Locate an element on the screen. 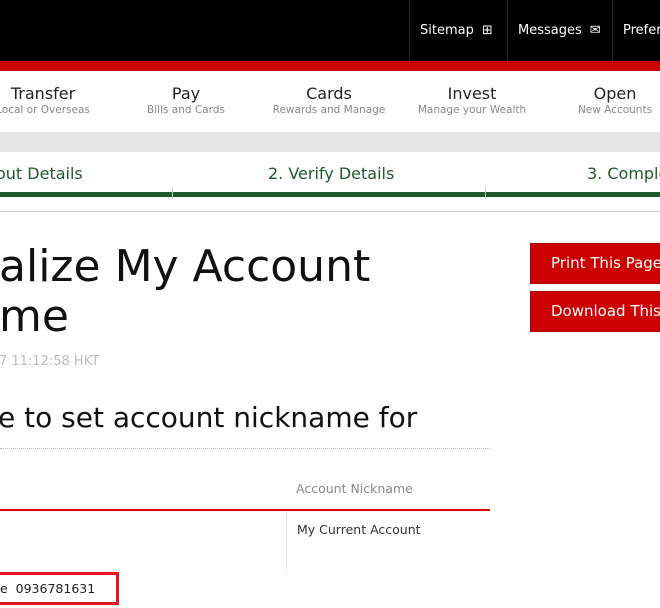 The width and height of the screenshot is (660, 608). messages-label: Messages is located at coordinates (550, 30).